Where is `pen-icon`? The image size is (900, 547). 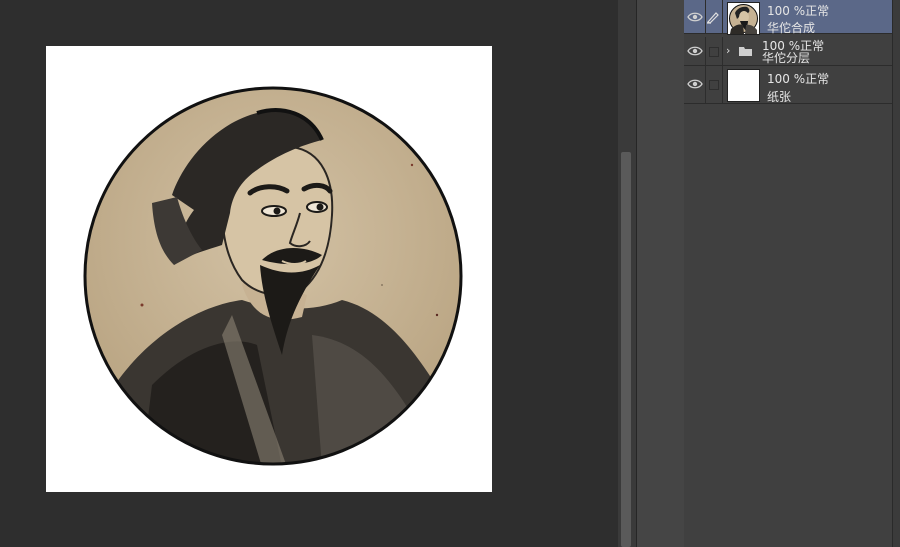 pen-icon is located at coordinates (713, 18).